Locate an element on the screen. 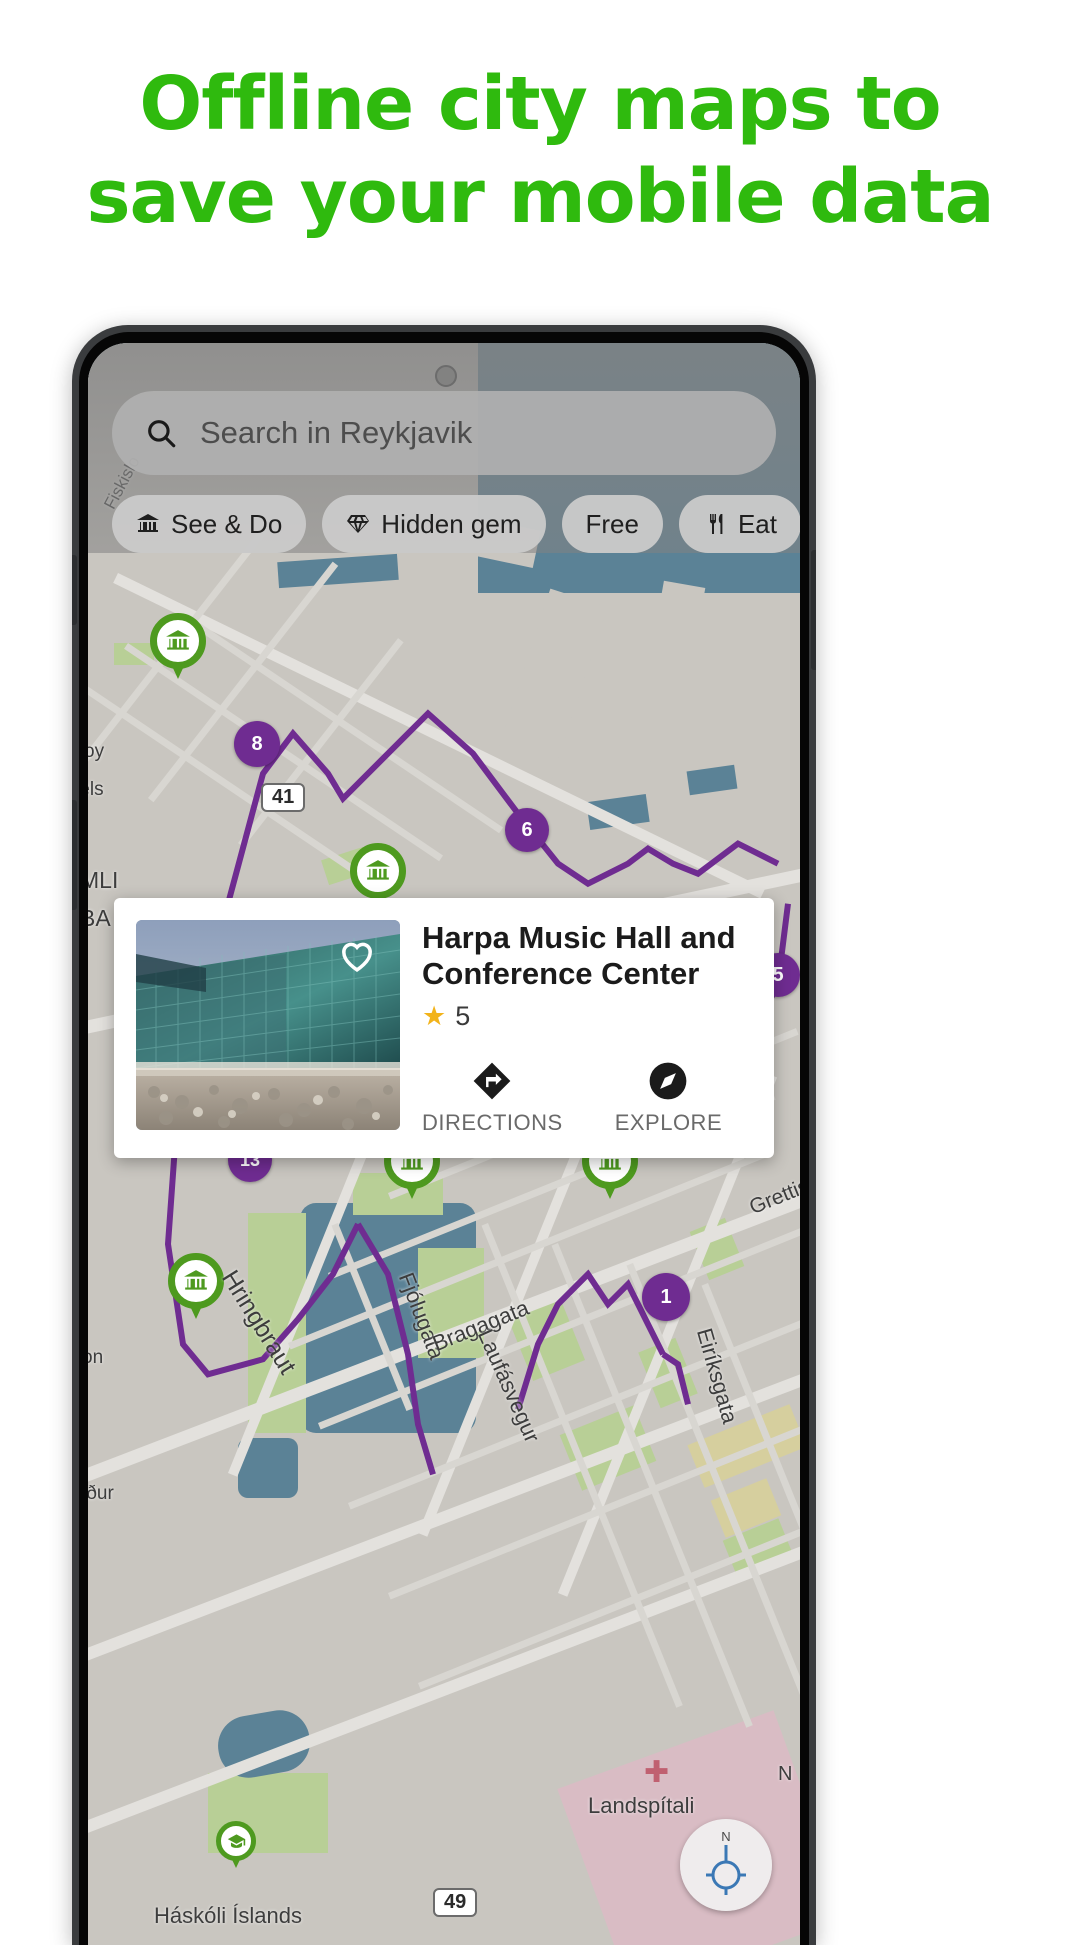 This screenshot has width=1080, height=1945. road-shield: 49 is located at coordinates (455, 1902).